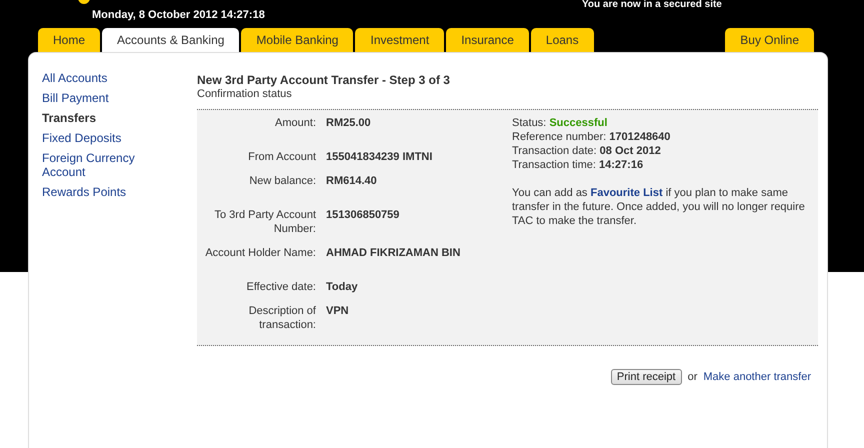 This screenshot has height=448, width=864. I want to click on favourite-note: You can add as Favourite List if you plan to make same transfer in the future. Once added, you will no longer require TAC to make the transfer., so click(659, 207).